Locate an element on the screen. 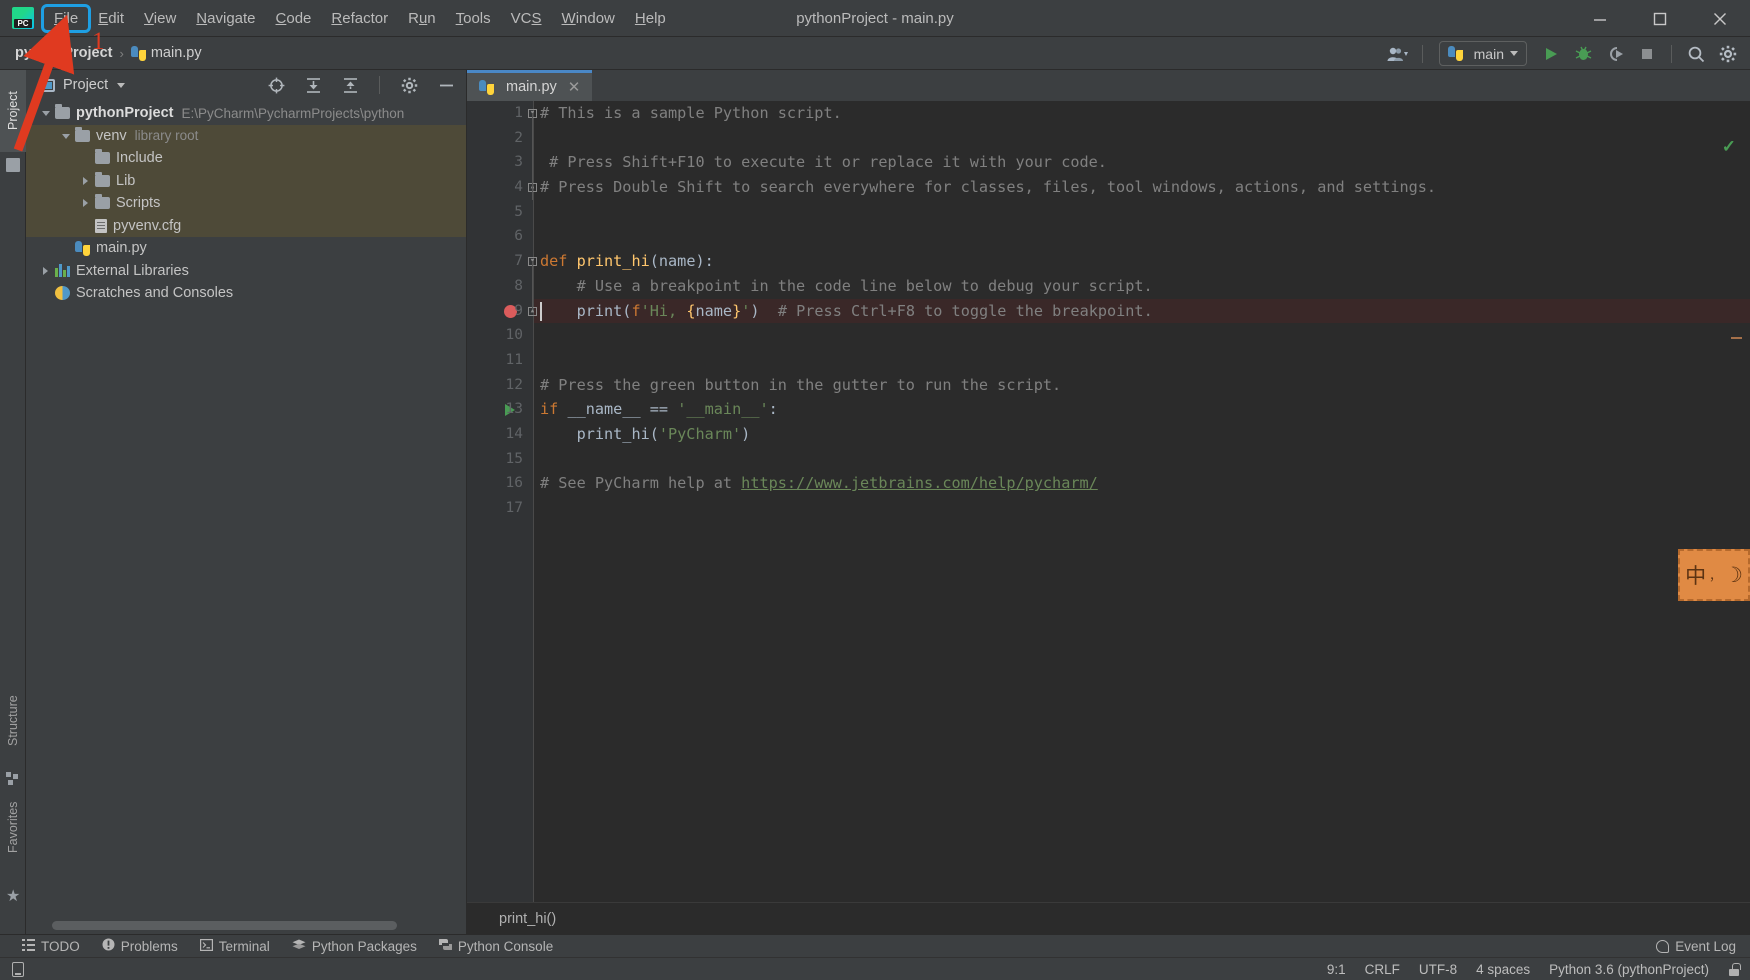  gutter-line: 12 is located at coordinates (500, 385).